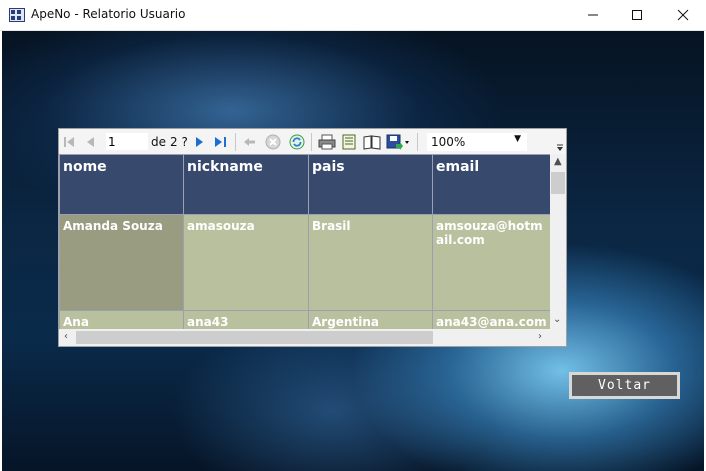  I want to click on voltar-button: Voltar, so click(624, 385).